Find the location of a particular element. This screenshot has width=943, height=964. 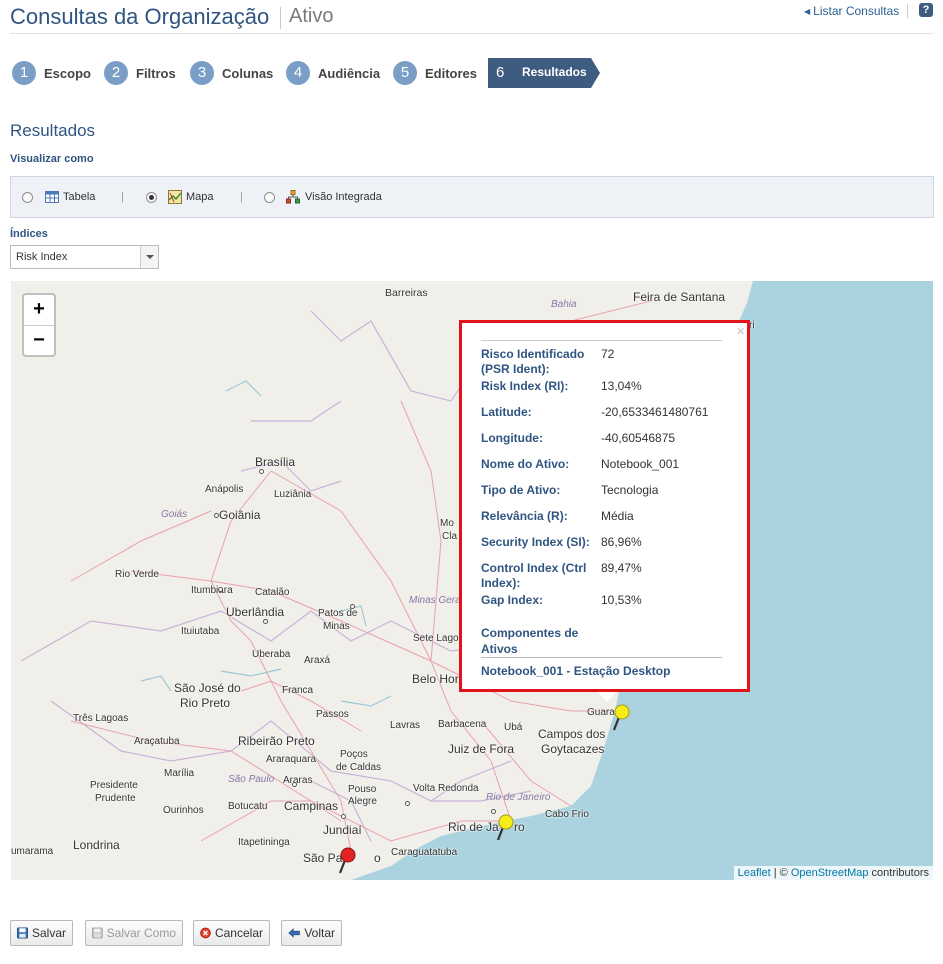

marker-red-sao-paulo is located at coordinates (347, 862).